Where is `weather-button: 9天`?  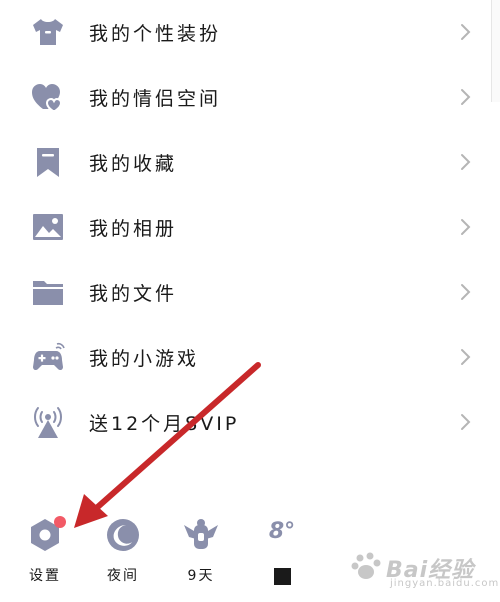
weather-button: 9天 is located at coordinates (201, 555).